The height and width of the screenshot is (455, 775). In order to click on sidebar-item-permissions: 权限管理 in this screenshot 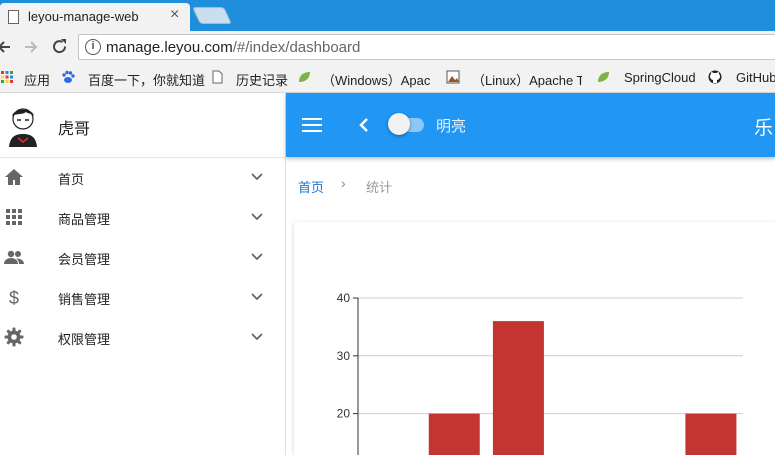, I will do `click(143, 338)`.